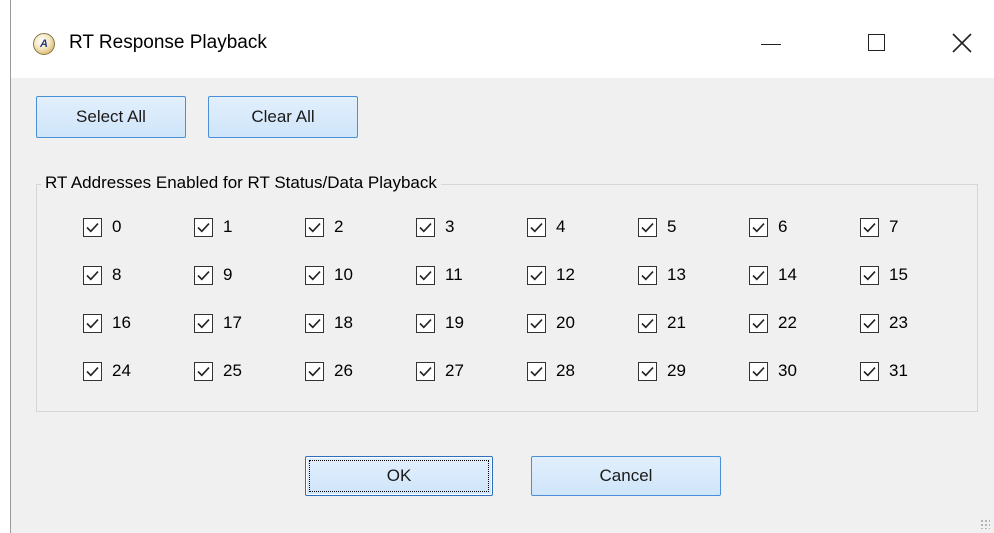  Describe the element at coordinates (551, 323) in the screenshot. I see `rt-address-checkbox-20: 20` at that location.